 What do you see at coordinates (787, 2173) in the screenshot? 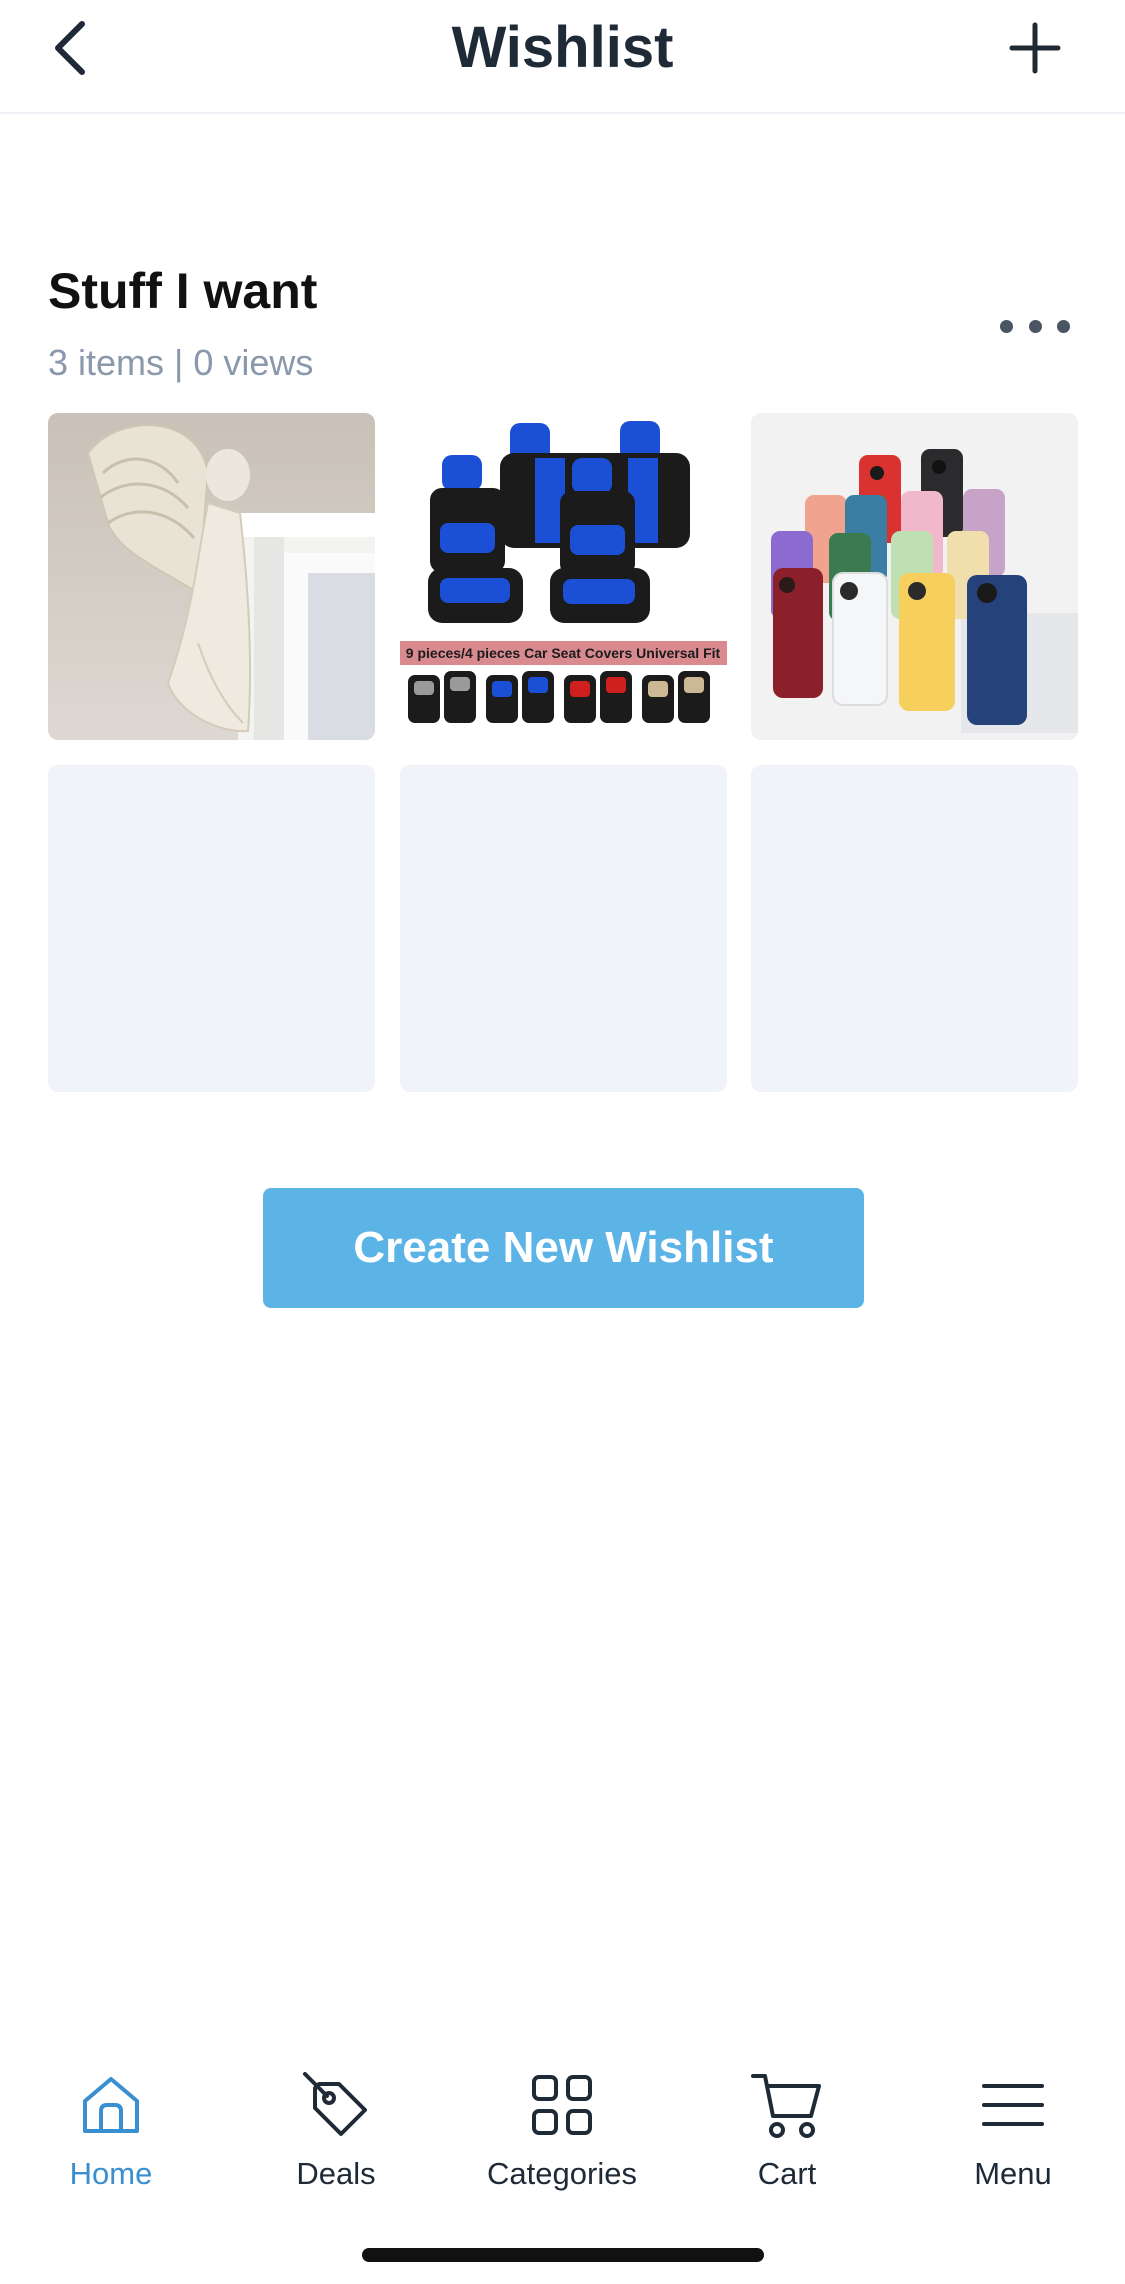
I see `tab-label: Cart` at bounding box center [787, 2173].